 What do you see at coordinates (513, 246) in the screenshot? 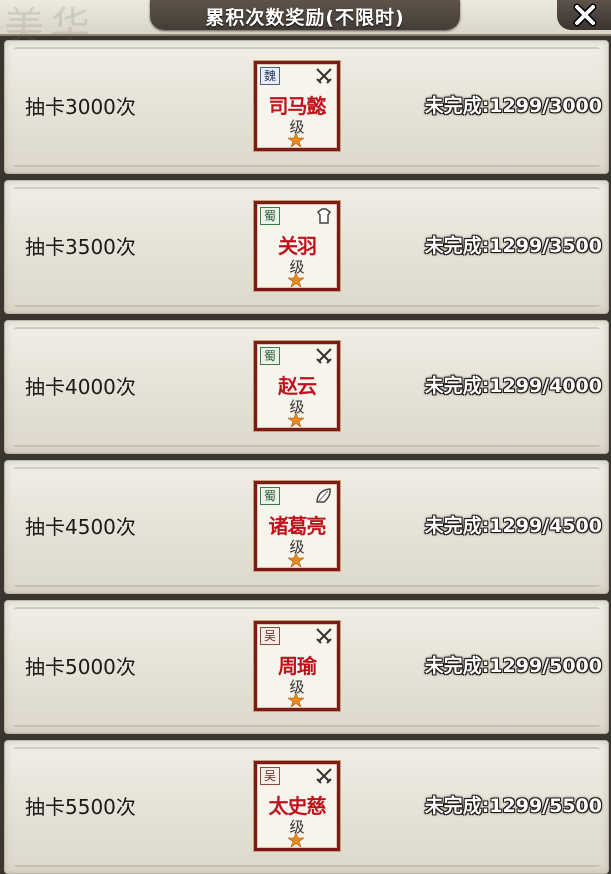
I see `progress-status: 未完成:1299/3500` at bounding box center [513, 246].